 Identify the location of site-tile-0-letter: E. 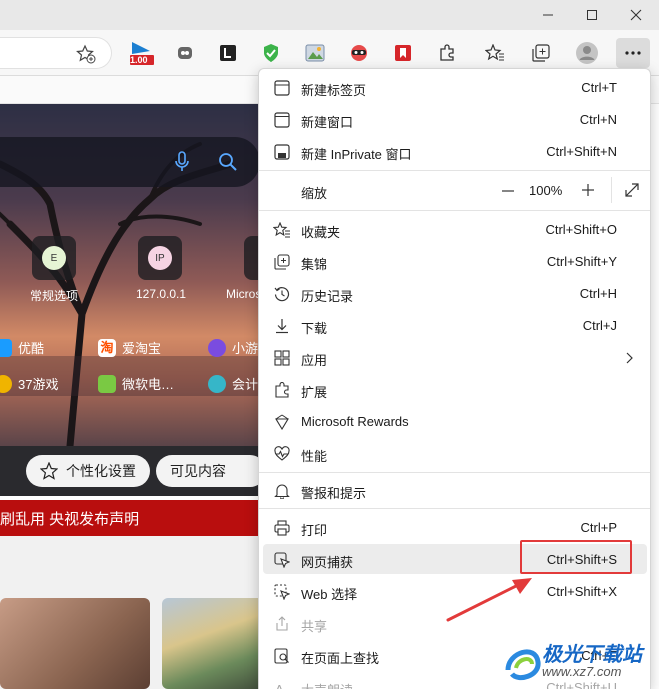
(54, 258).